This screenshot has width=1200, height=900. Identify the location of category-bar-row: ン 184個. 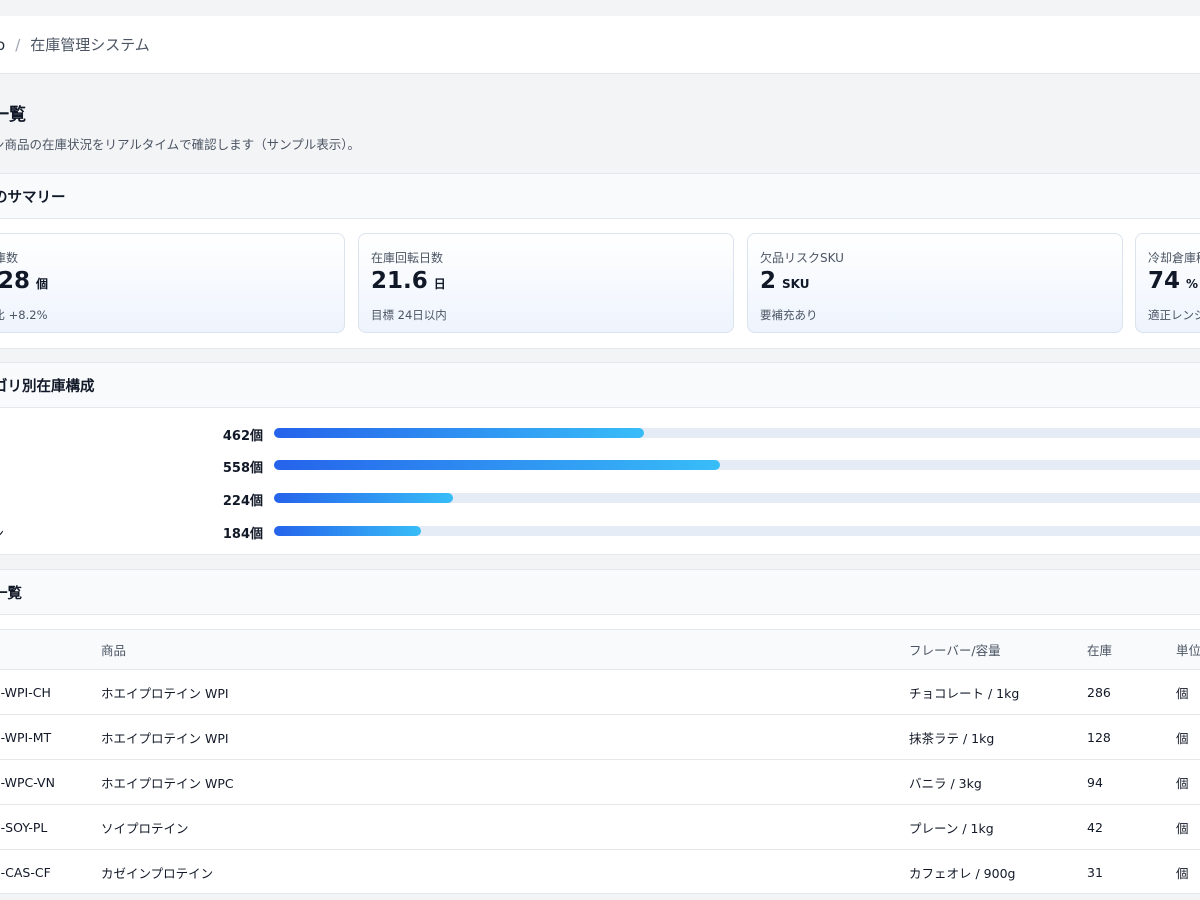
(600, 531).